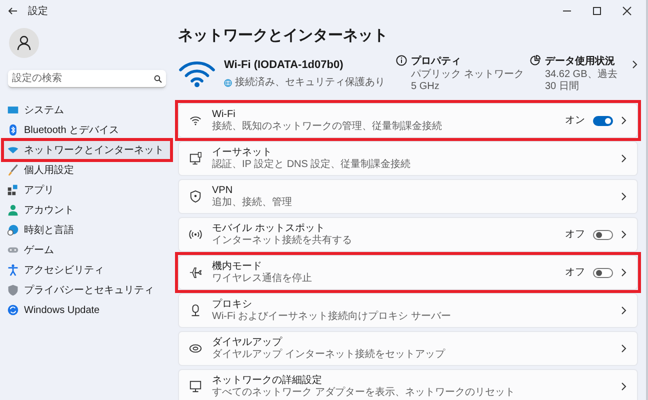 The image size is (648, 400). What do you see at coordinates (328, 354) in the screenshot?
I see `row-description: ダイヤルアップ インターネット接続をセットアップ` at bounding box center [328, 354].